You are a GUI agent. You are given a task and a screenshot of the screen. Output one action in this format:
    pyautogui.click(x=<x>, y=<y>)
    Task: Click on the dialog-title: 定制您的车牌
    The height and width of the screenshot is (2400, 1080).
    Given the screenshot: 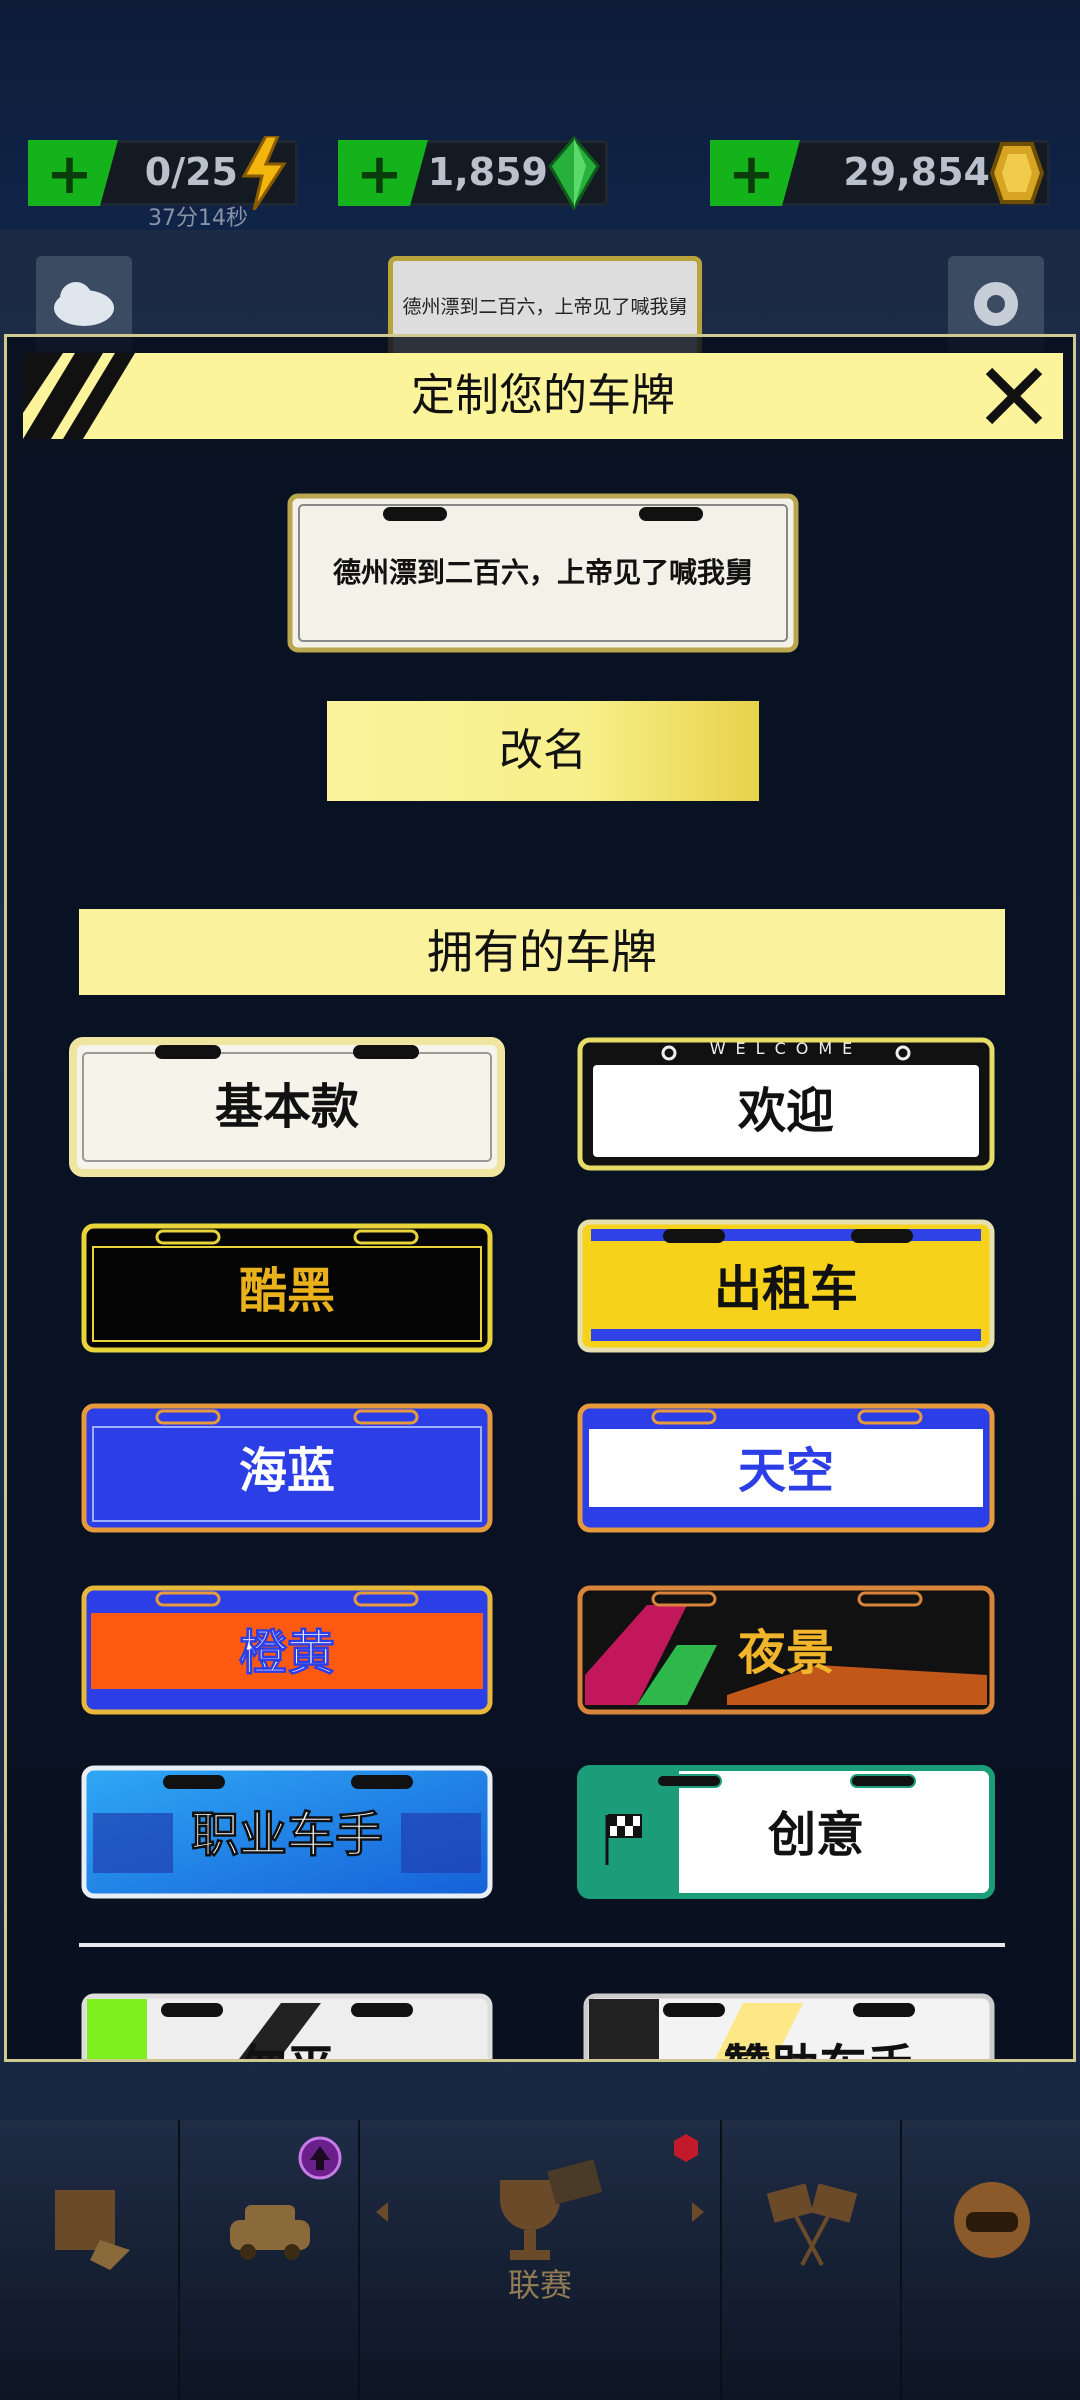 What is the action you would take?
    pyautogui.click(x=543, y=395)
    